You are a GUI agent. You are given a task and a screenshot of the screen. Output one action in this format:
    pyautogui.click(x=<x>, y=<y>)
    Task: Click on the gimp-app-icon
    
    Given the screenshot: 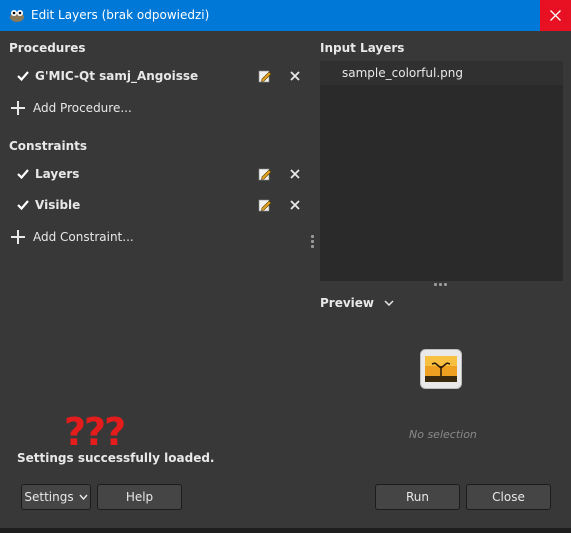 What is the action you would take?
    pyautogui.click(x=17, y=16)
    